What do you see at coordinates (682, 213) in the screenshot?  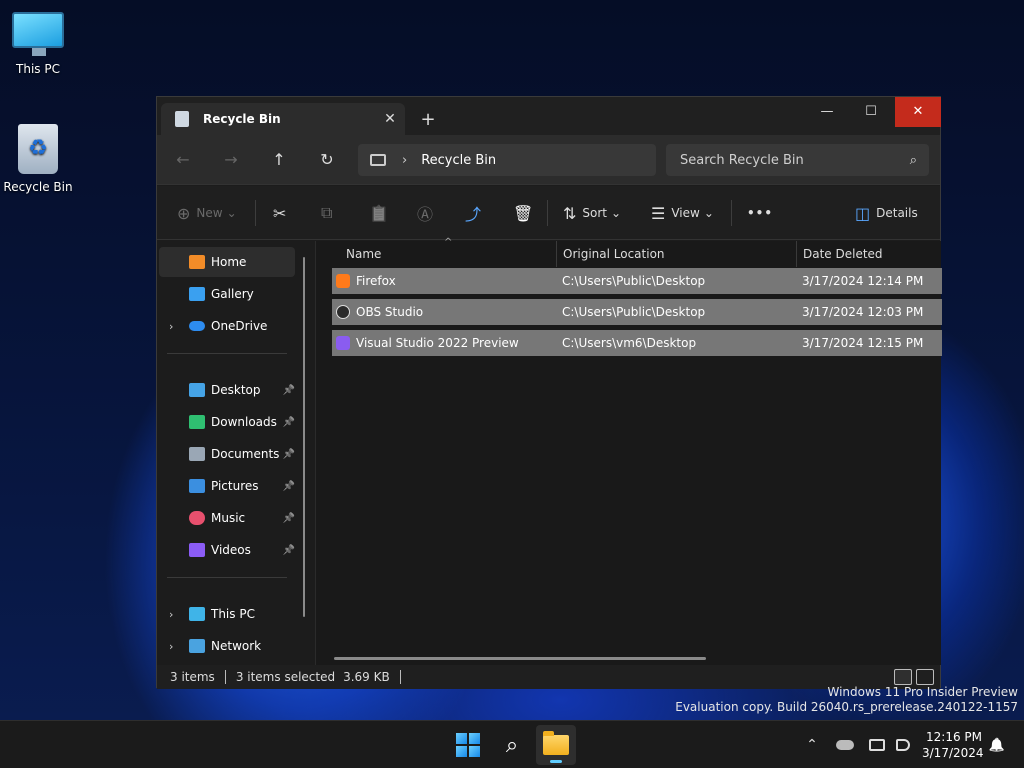 I see `view-button: ☰ View ⌄` at bounding box center [682, 213].